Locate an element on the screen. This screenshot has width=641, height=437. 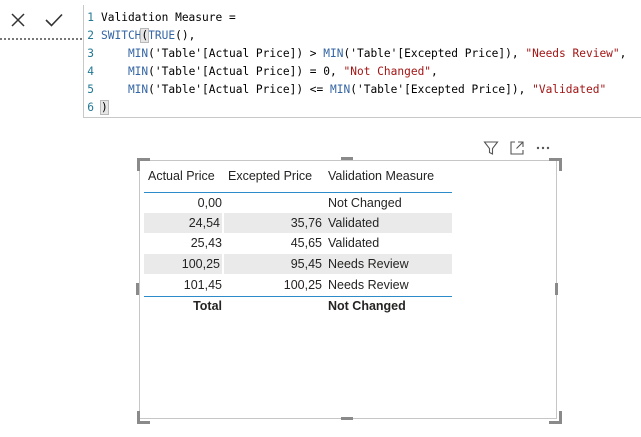
code-token: ('Table'[Actual Price]) <= is located at coordinates (239, 89).